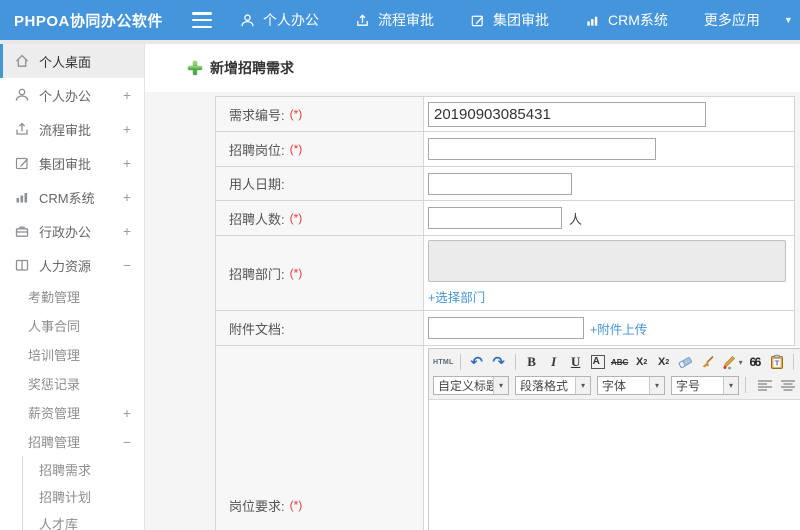 The height and width of the screenshot is (530, 800). What do you see at coordinates (202, 20) in the screenshot?
I see `hamburger-menu-icon` at bounding box center [202, 20].